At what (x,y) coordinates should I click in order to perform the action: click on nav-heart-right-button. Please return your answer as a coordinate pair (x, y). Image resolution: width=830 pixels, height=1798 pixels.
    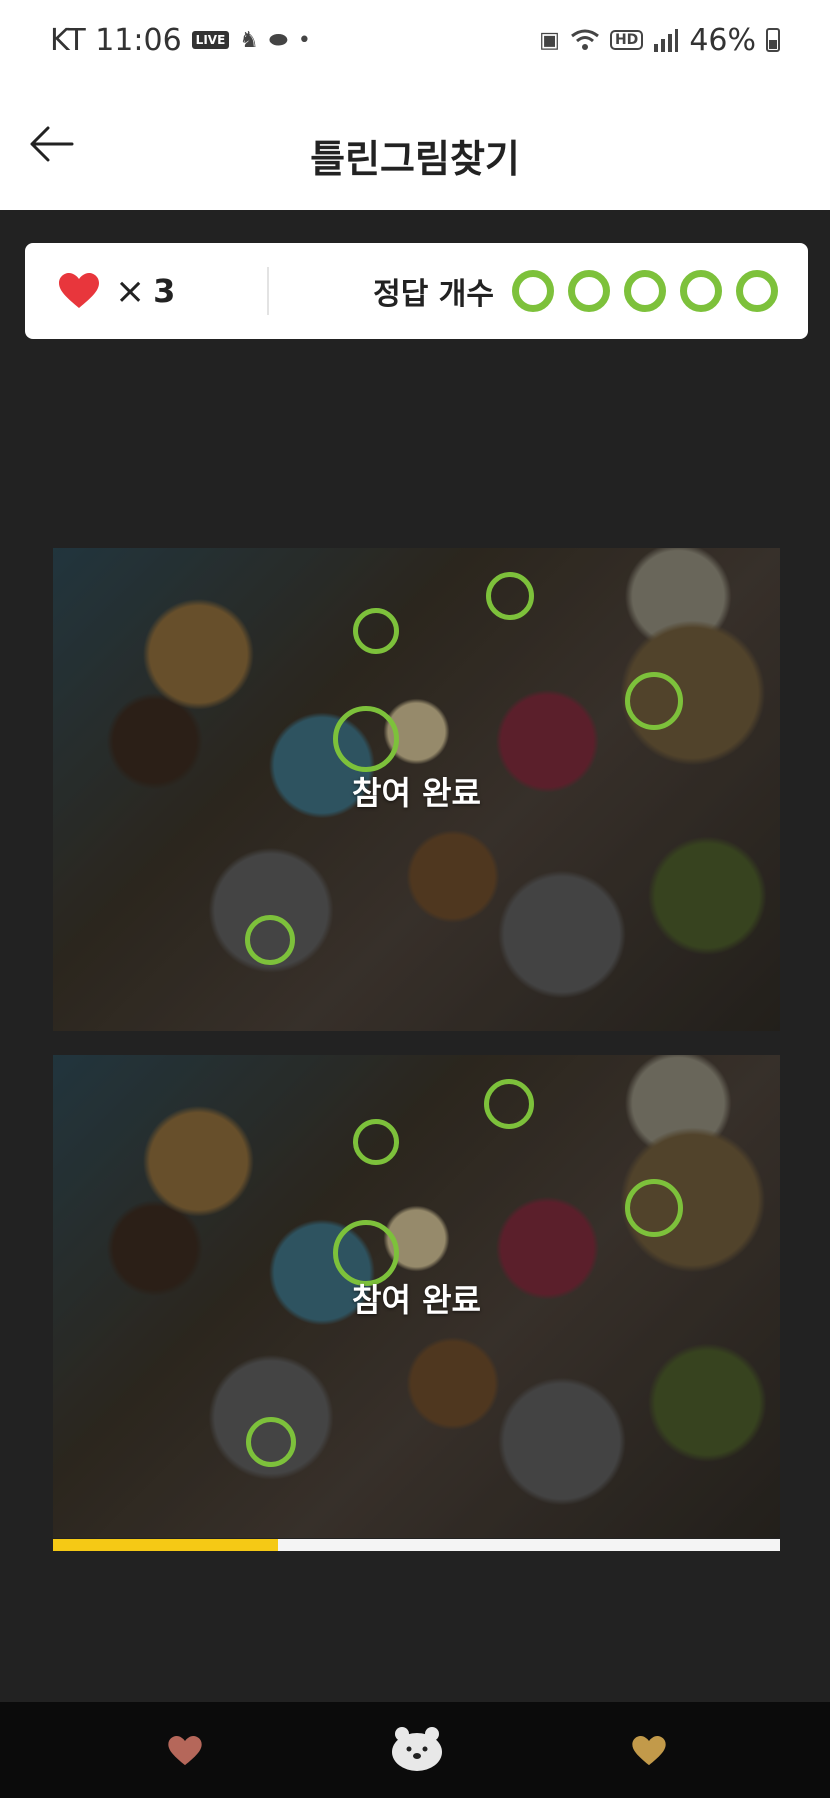
    Looking at the image, I should click on (649, 1753).